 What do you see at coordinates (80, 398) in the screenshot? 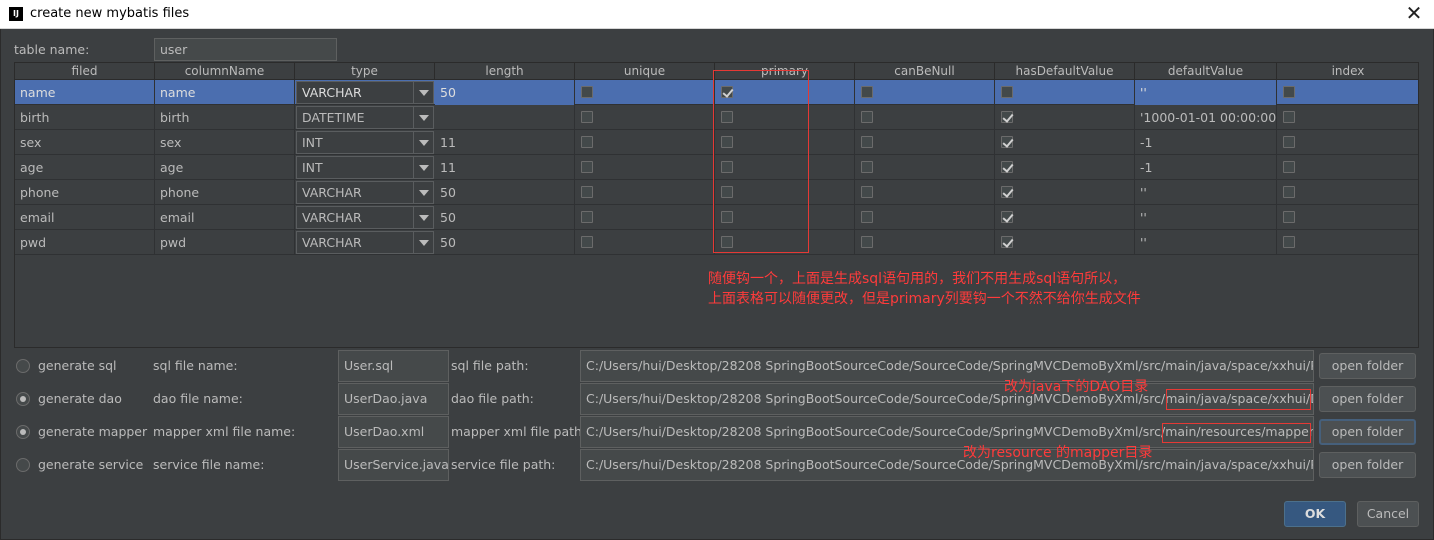
I see `generate-dao-label: generate dao` at bounding box center [80, 398].